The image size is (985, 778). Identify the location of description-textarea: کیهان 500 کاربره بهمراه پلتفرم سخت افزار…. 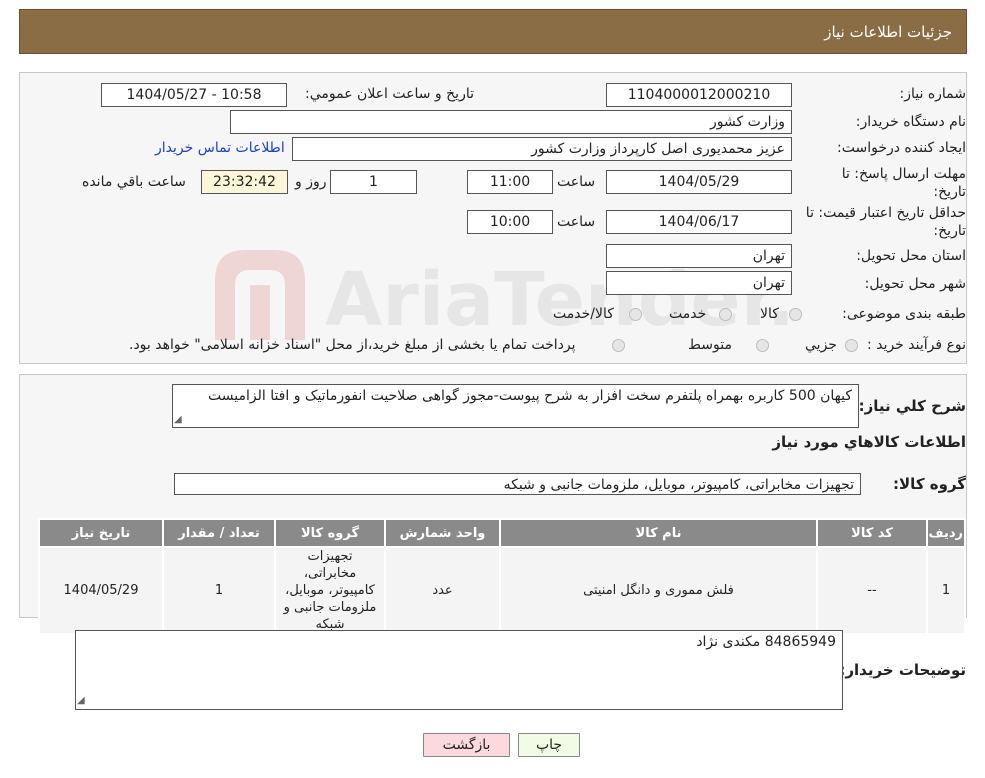
(515, 406).